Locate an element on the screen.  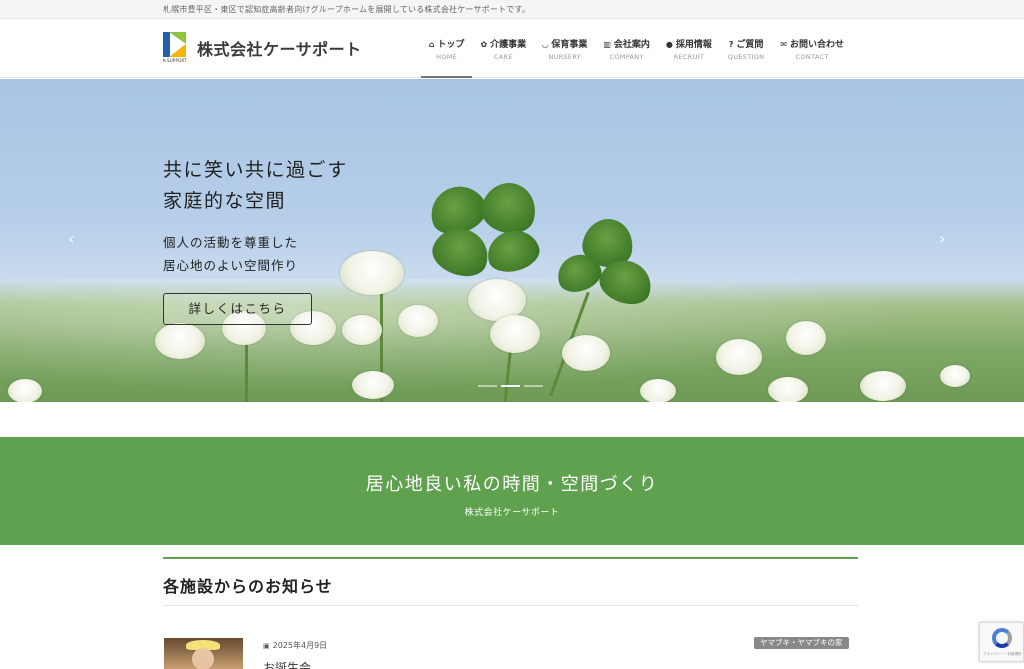
recaptcha-icon is located at coordinates (1002, 638).